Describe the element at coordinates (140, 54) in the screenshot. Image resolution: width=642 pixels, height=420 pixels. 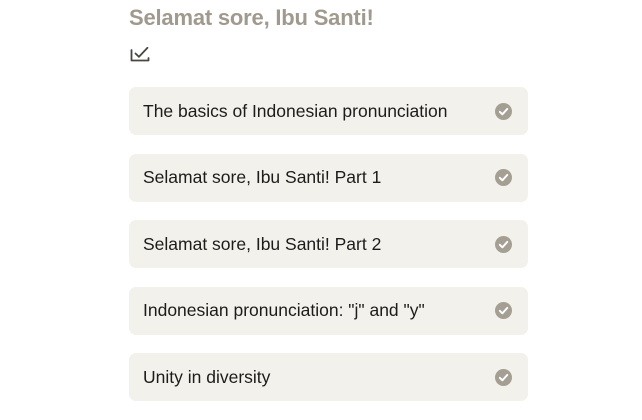
I see `download-check-icon` at that location.